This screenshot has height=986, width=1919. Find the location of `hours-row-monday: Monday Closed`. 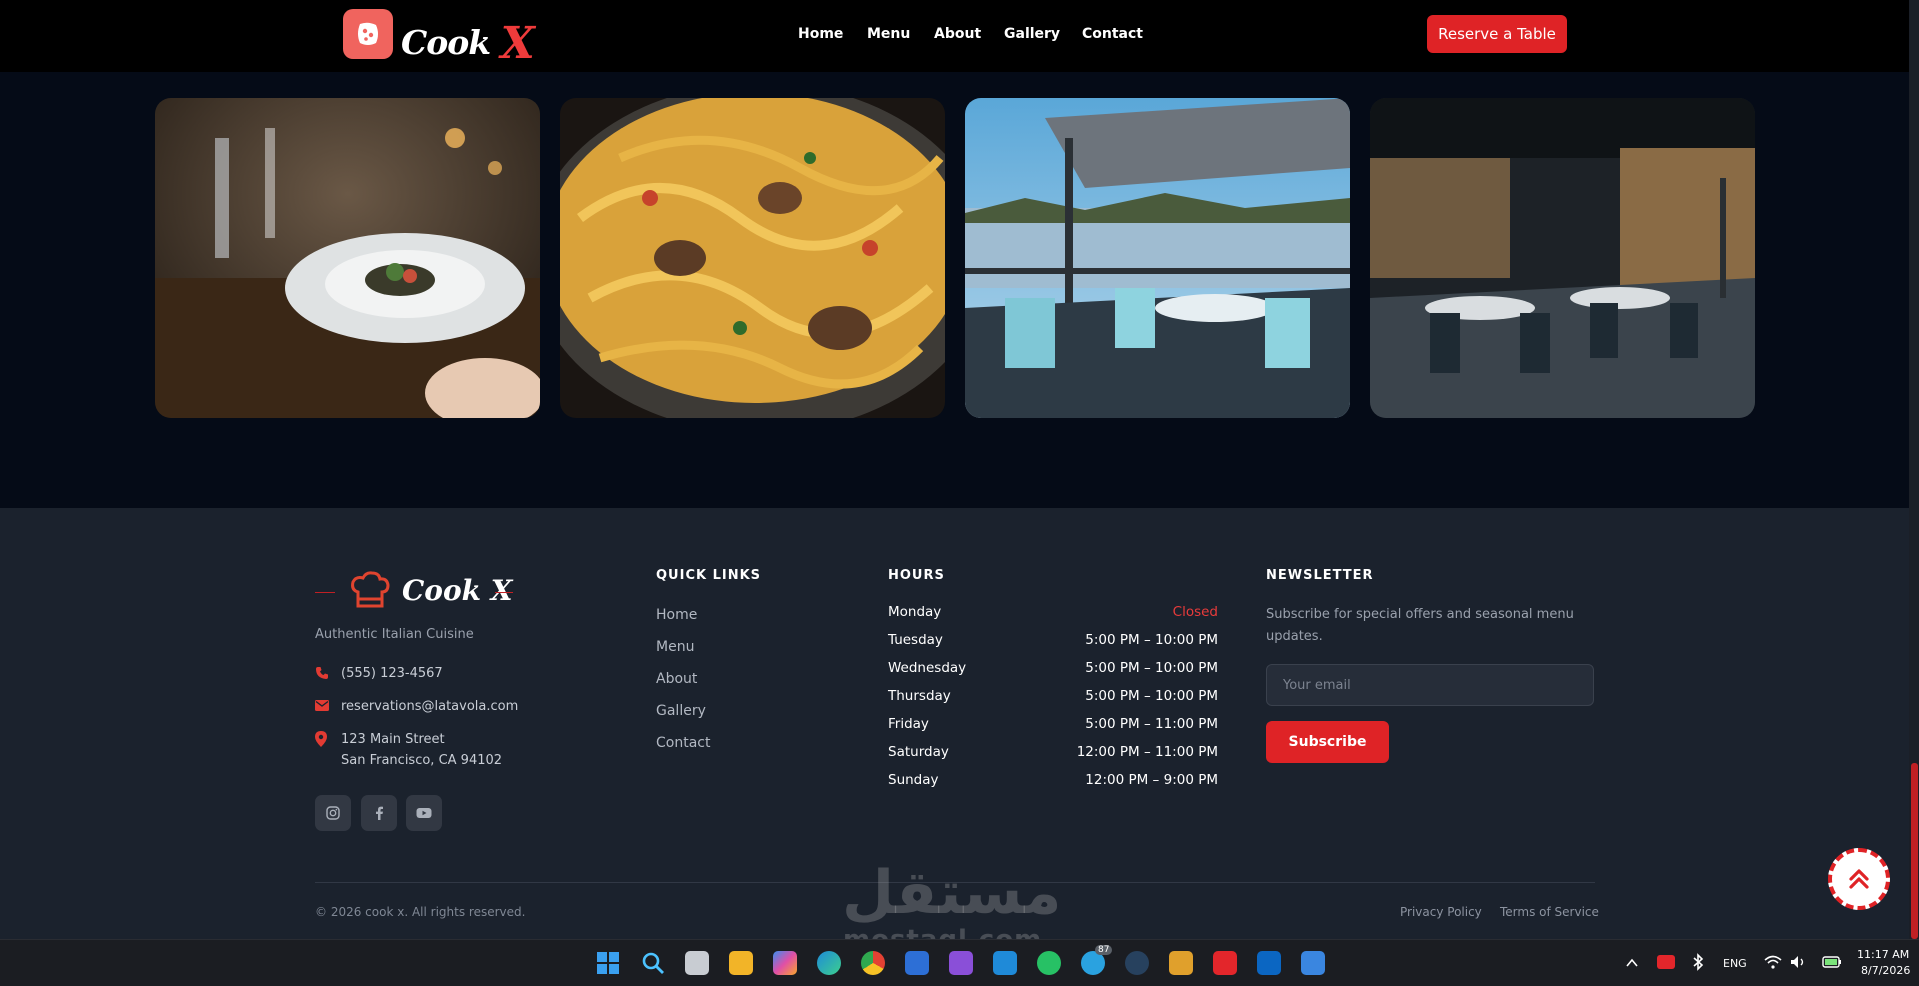

hours-row-monday: Monday Closed is located at coordinates (1053, 614).